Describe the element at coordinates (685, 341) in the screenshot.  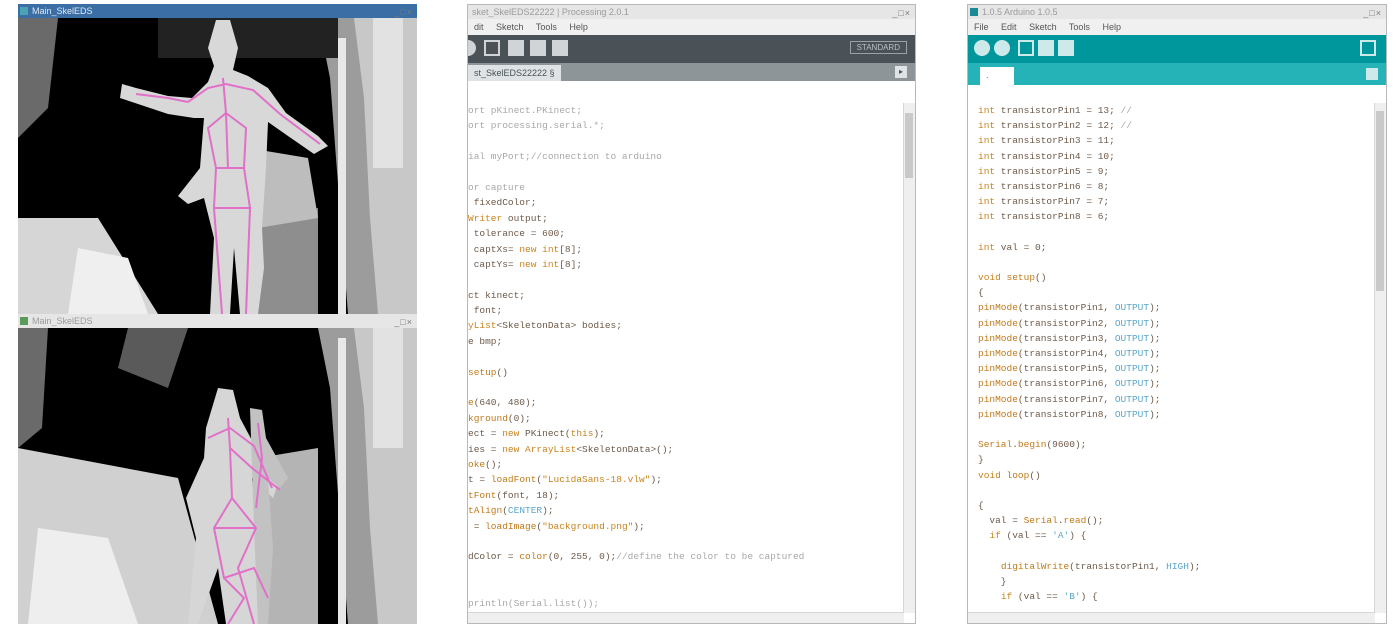
I see `code-line: e bmp;` at that location.